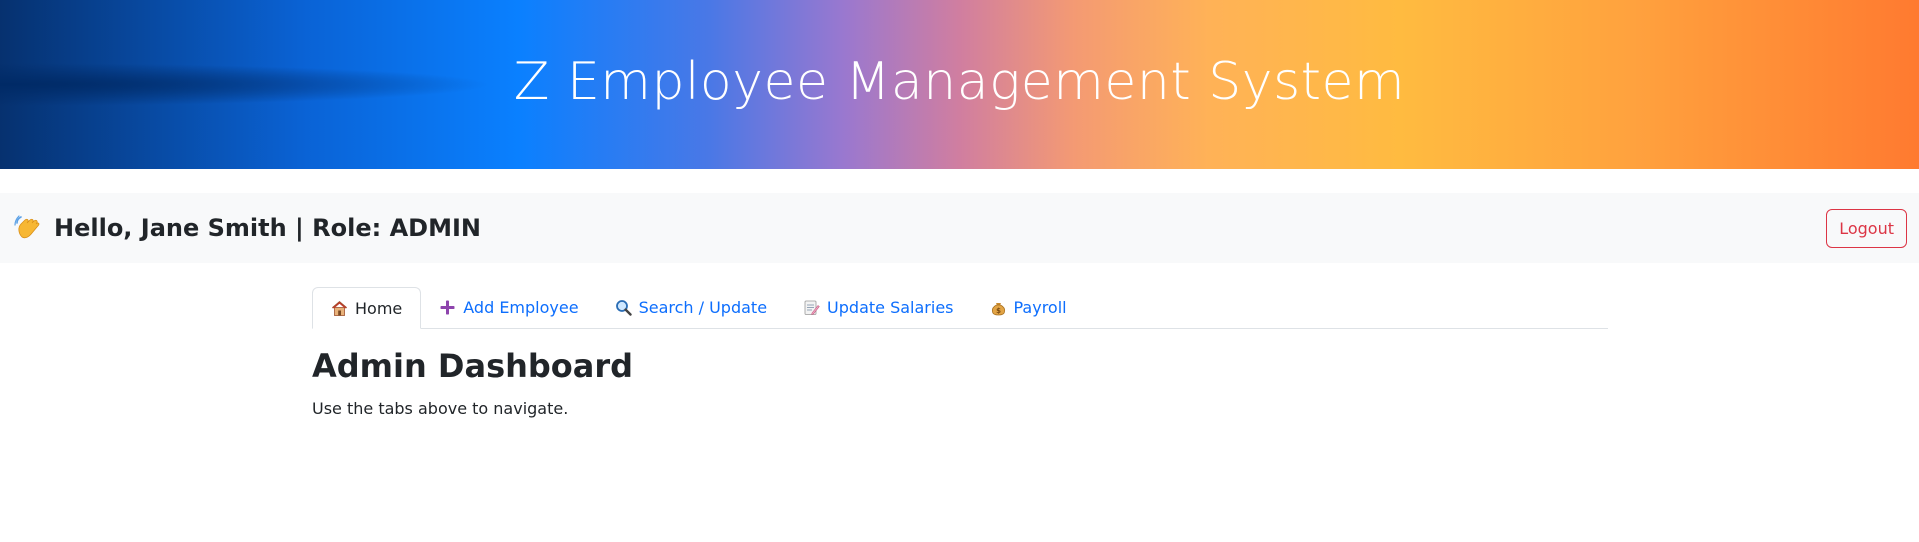 Image resolution: width=1919 pixels, height=542 pixels. I want to click on waving-hand-icon, so click(29, 228).